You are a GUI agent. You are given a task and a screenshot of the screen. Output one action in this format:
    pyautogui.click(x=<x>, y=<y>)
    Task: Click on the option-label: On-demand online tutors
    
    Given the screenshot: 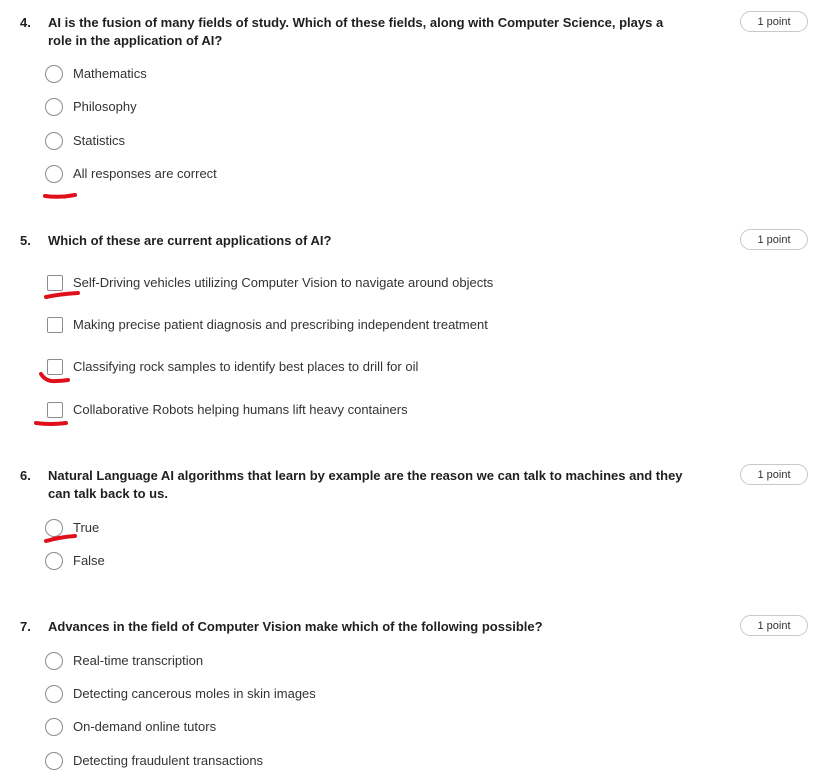 What is the action you would take?
    pyautogui.click(x=145, y=726)
    